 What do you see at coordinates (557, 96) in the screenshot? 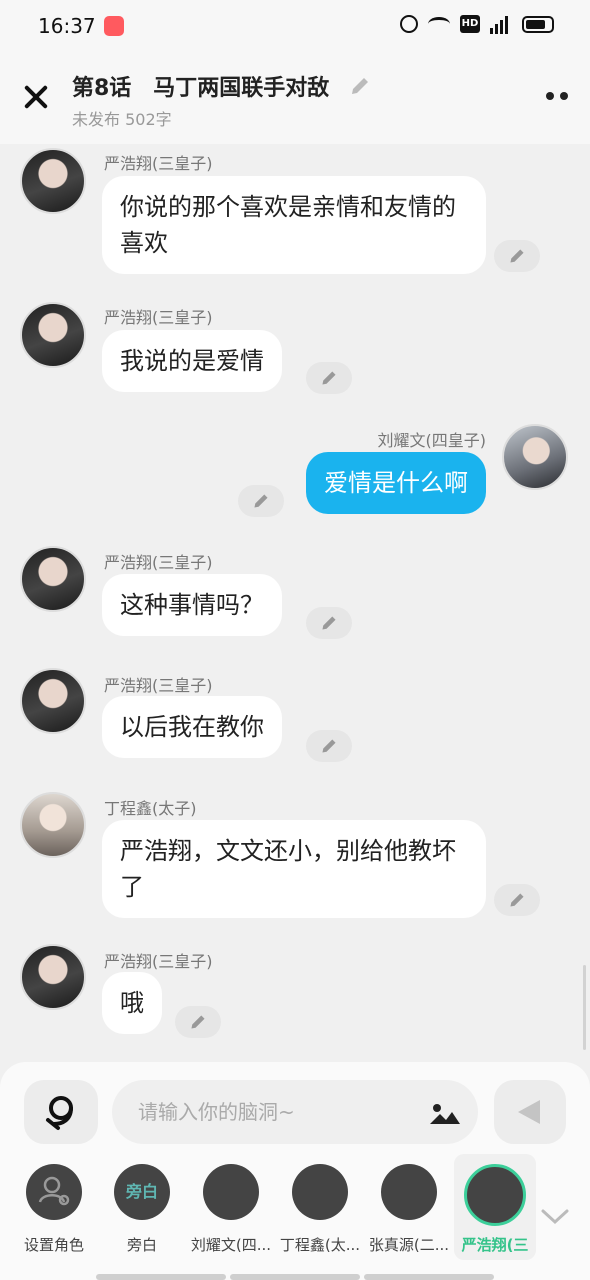
I see `more-options-icon` at bounding box center [557, 96].